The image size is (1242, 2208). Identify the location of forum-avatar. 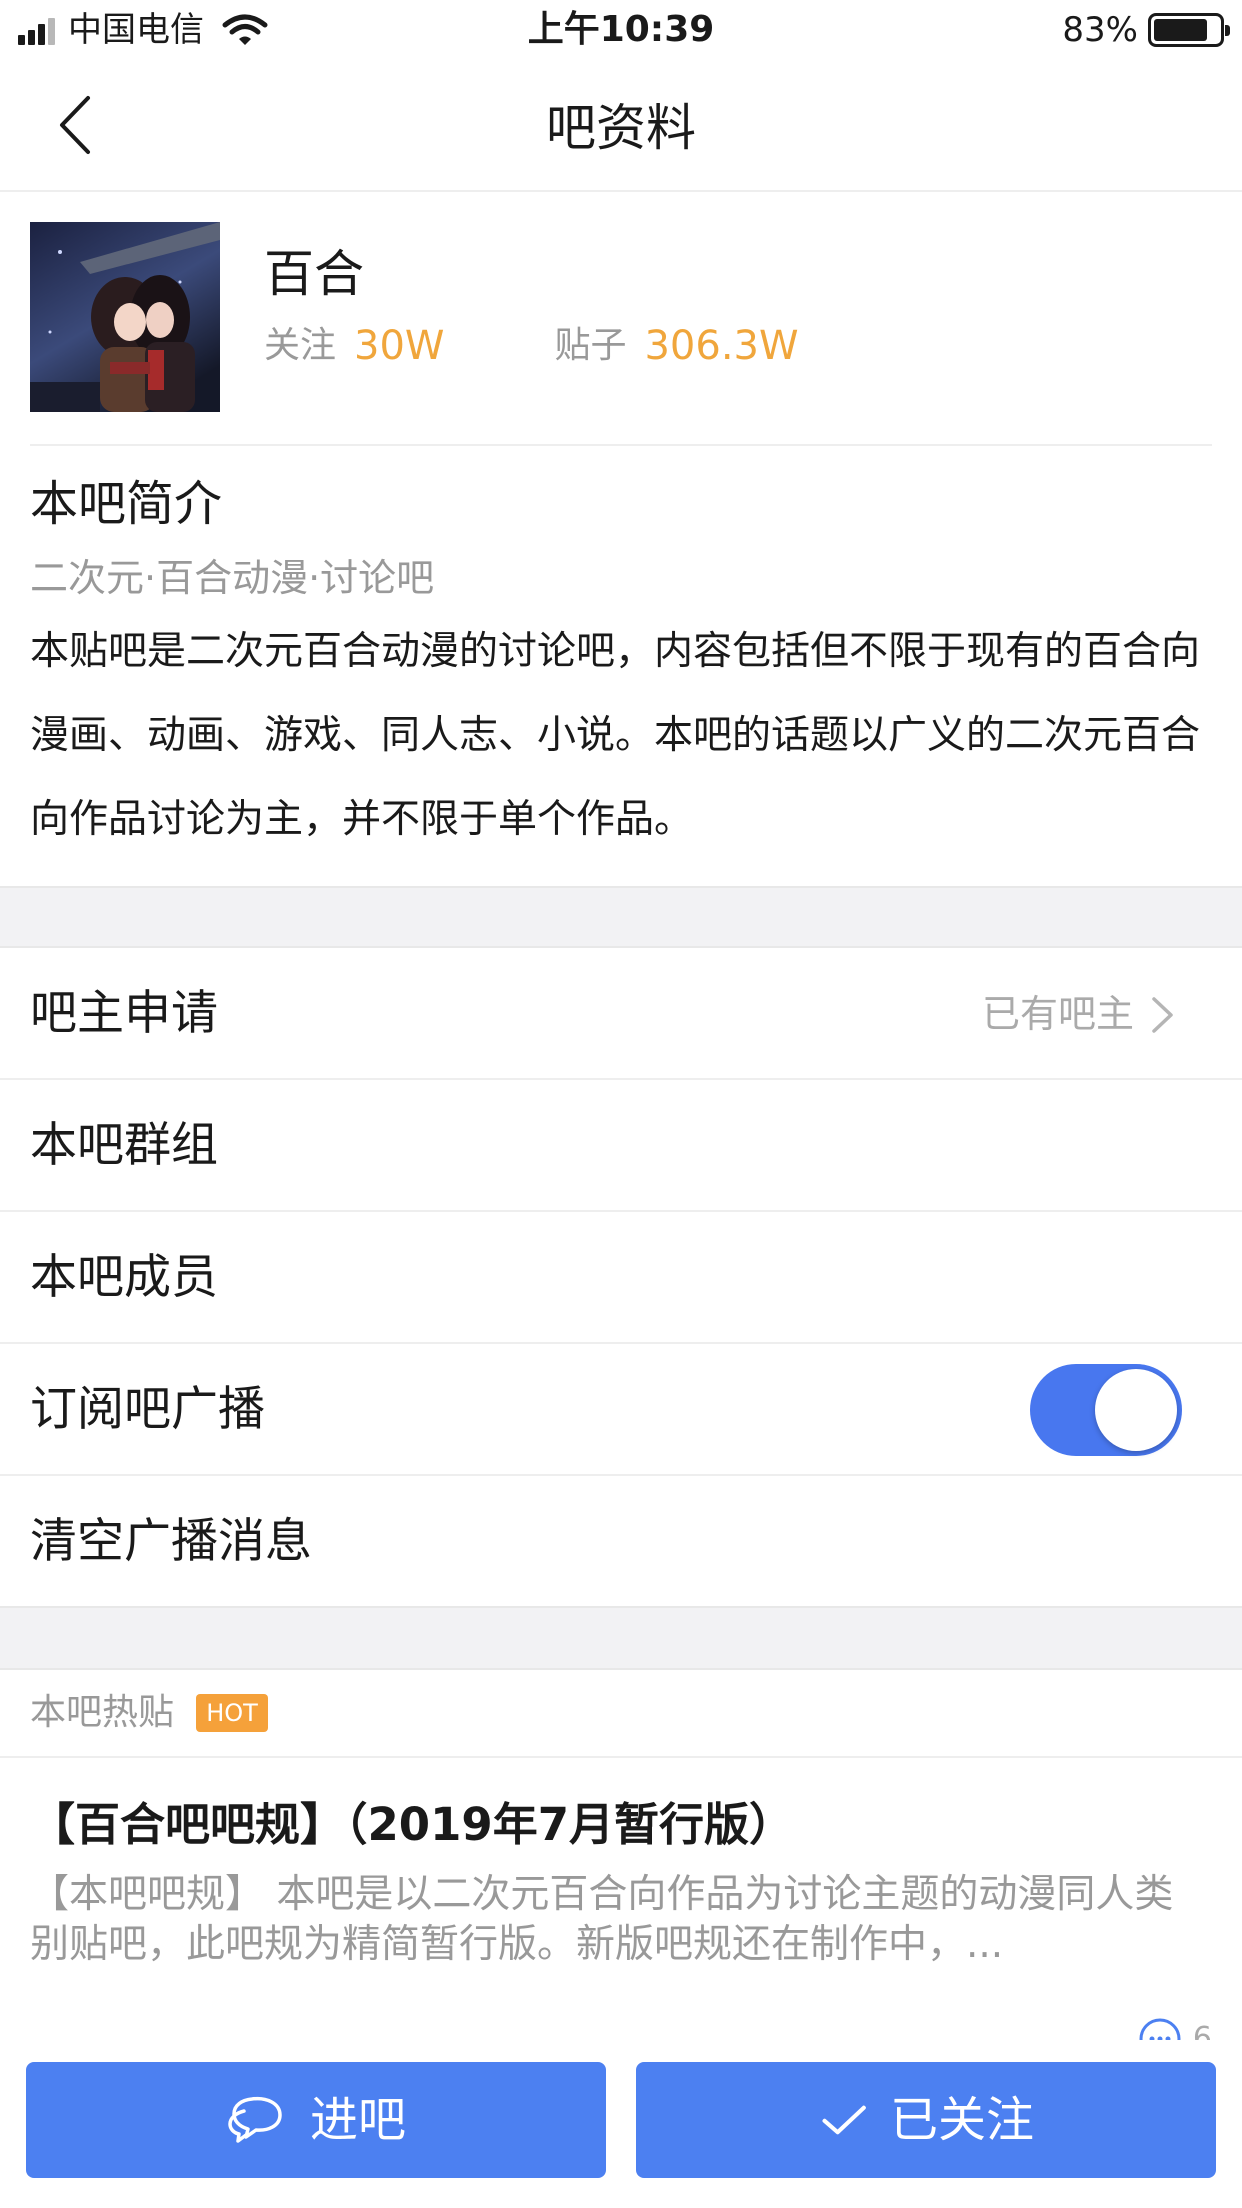
(125, 317).